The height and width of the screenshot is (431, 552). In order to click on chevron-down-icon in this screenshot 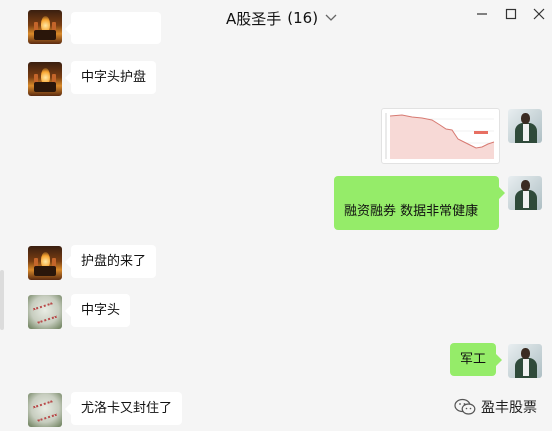, I will do `click(331, 18)`.